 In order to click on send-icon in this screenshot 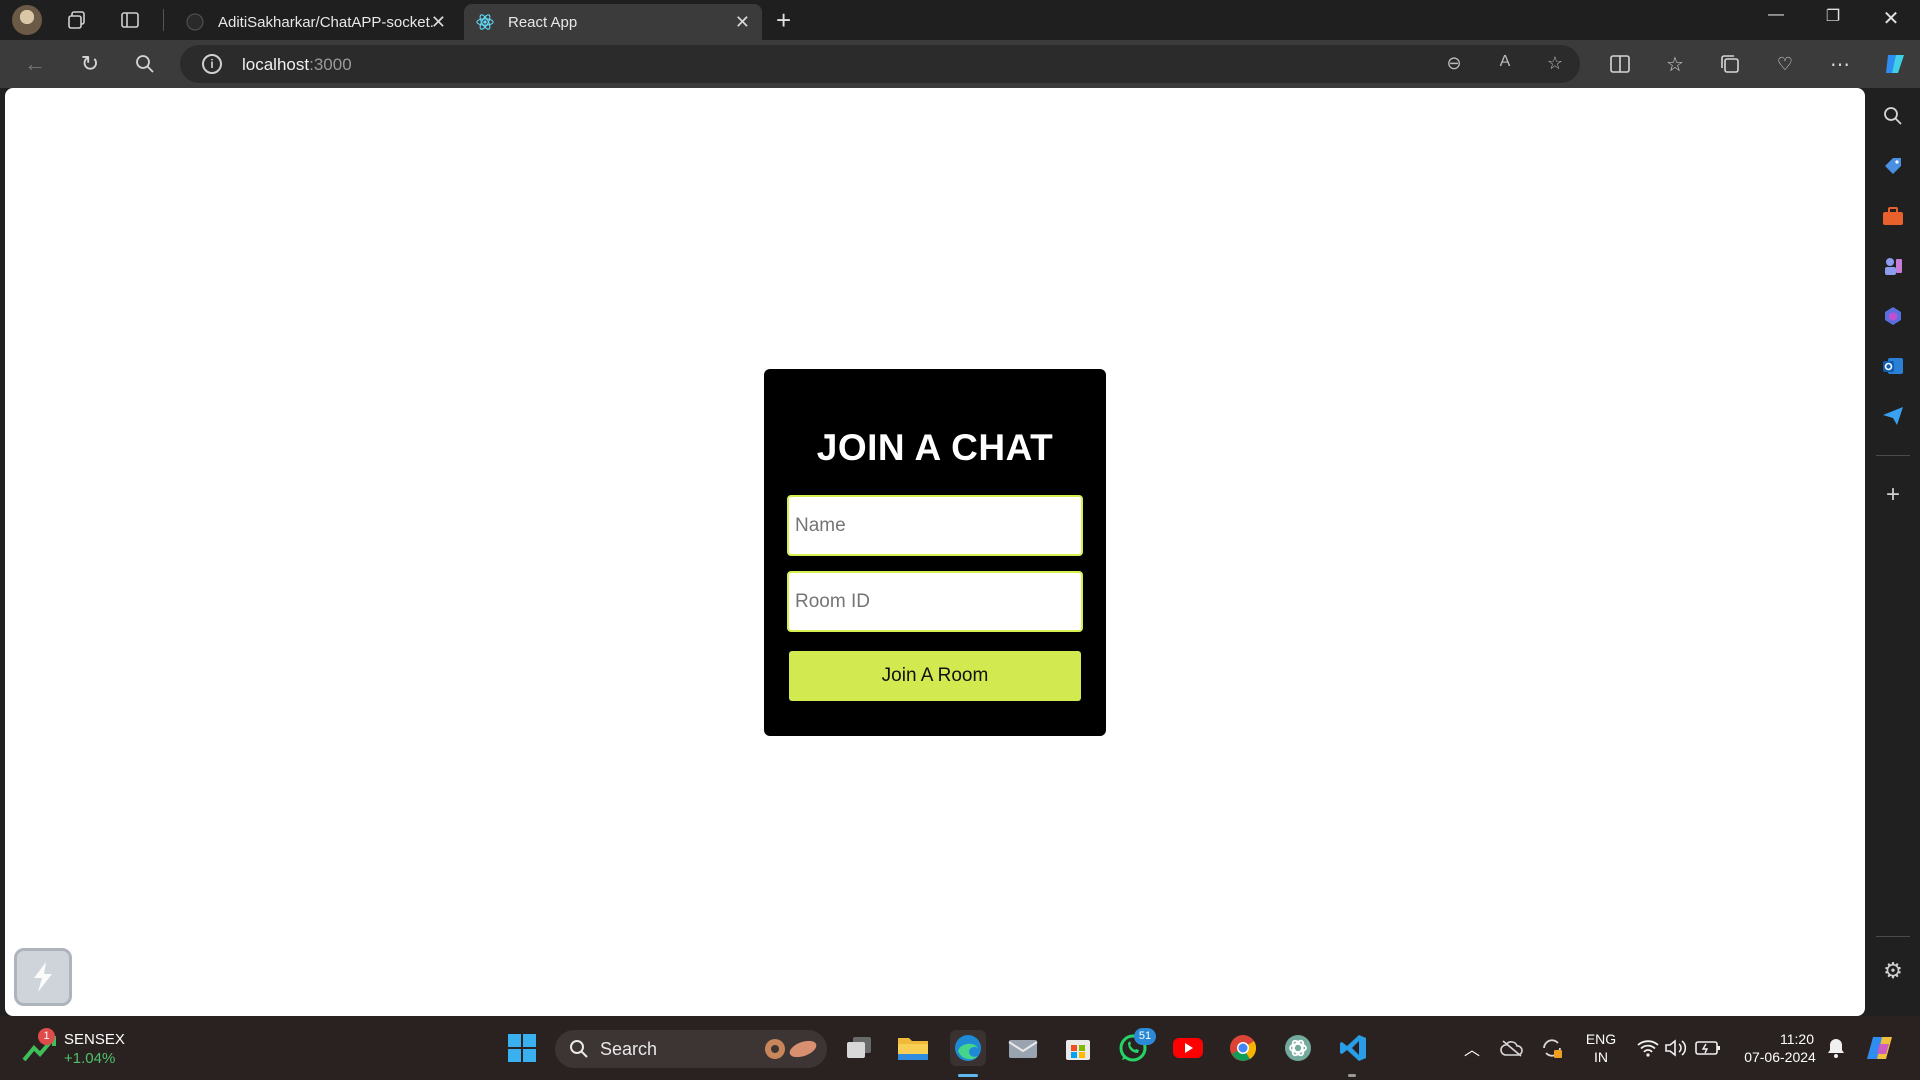, I will do `click(1893, 416)`.